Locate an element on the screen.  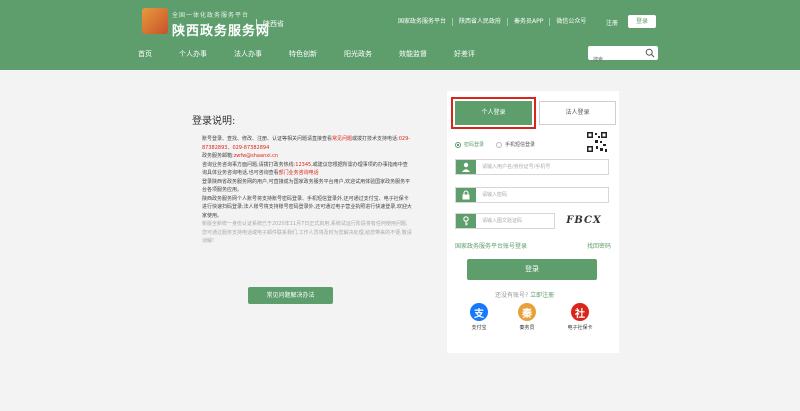
instructions-text: 账号登录、查找、修改、注册、认证等相关问题请直接查看 is located at coordinates (267, 139).